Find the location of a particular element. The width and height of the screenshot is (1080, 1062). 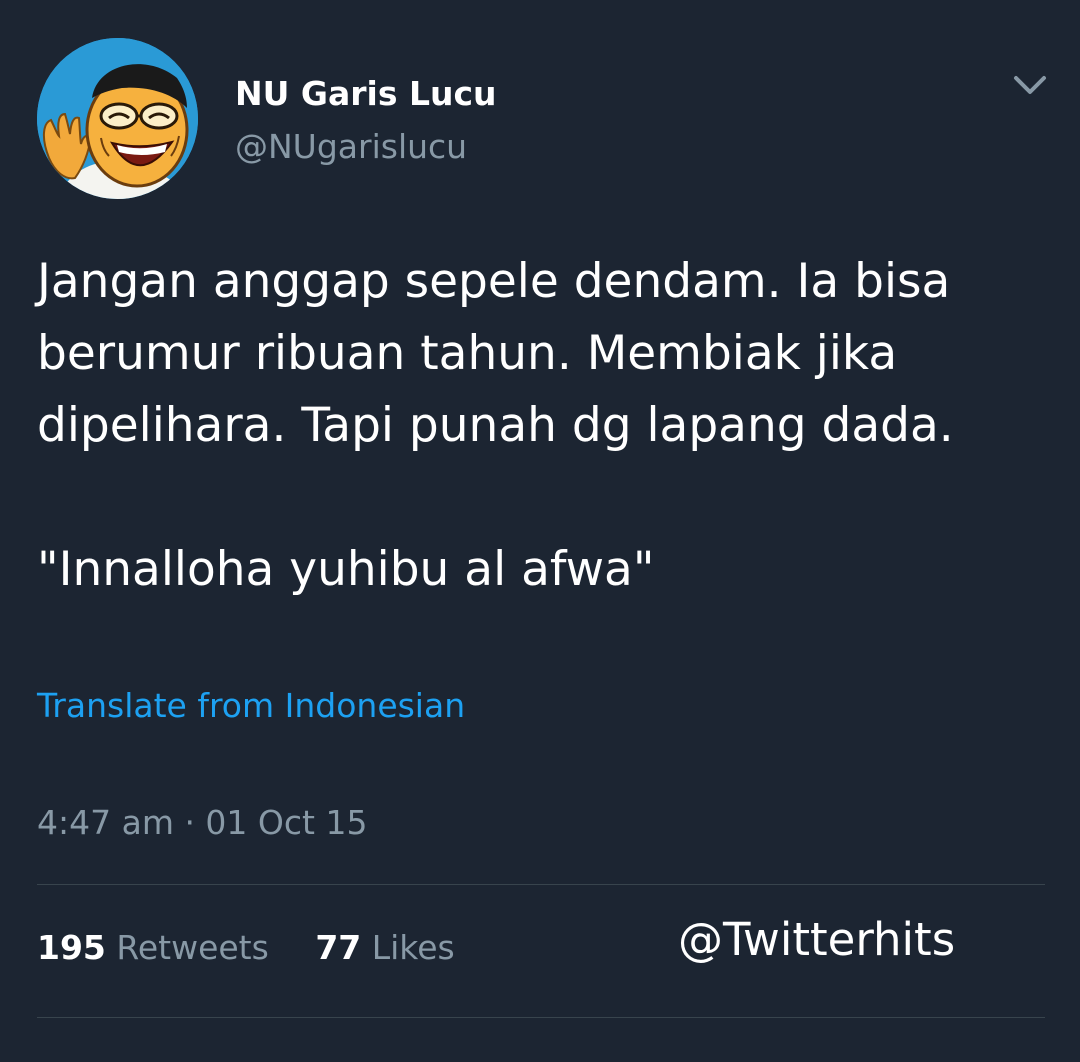

avatar is located at coordinates (117, 118).